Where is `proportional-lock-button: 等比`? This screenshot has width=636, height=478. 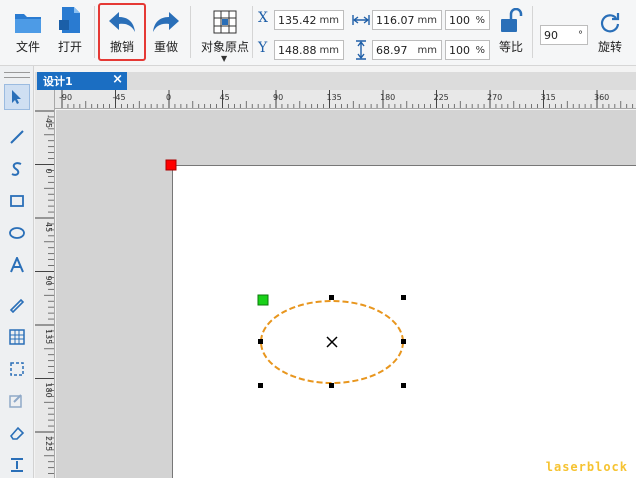 proportional-lock-button: 等比 is located at coordinates (511, 32).